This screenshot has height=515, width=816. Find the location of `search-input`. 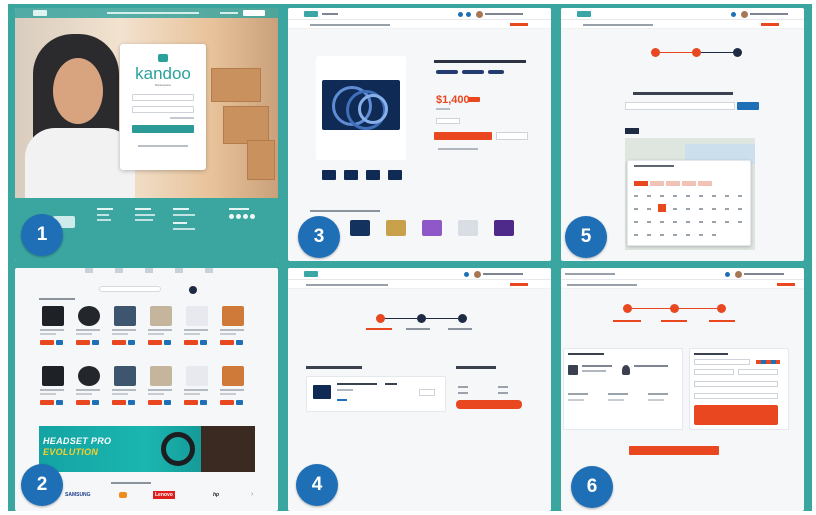

search-input is located at coordinates (130, 289).